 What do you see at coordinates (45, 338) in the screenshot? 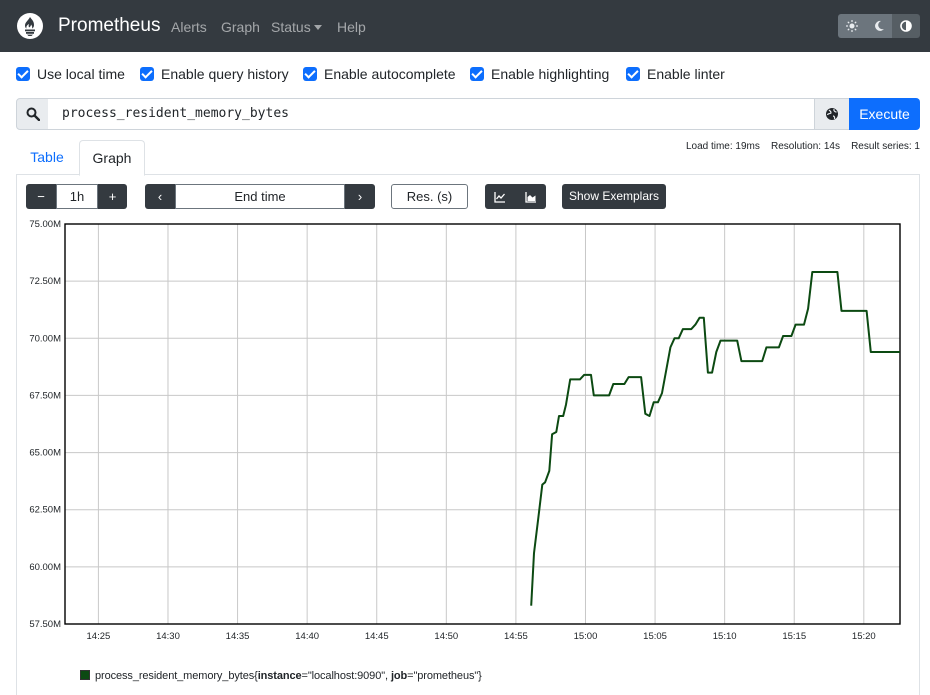
I see `y-tick-label: 70.00M` at bounding box center [45, 338].